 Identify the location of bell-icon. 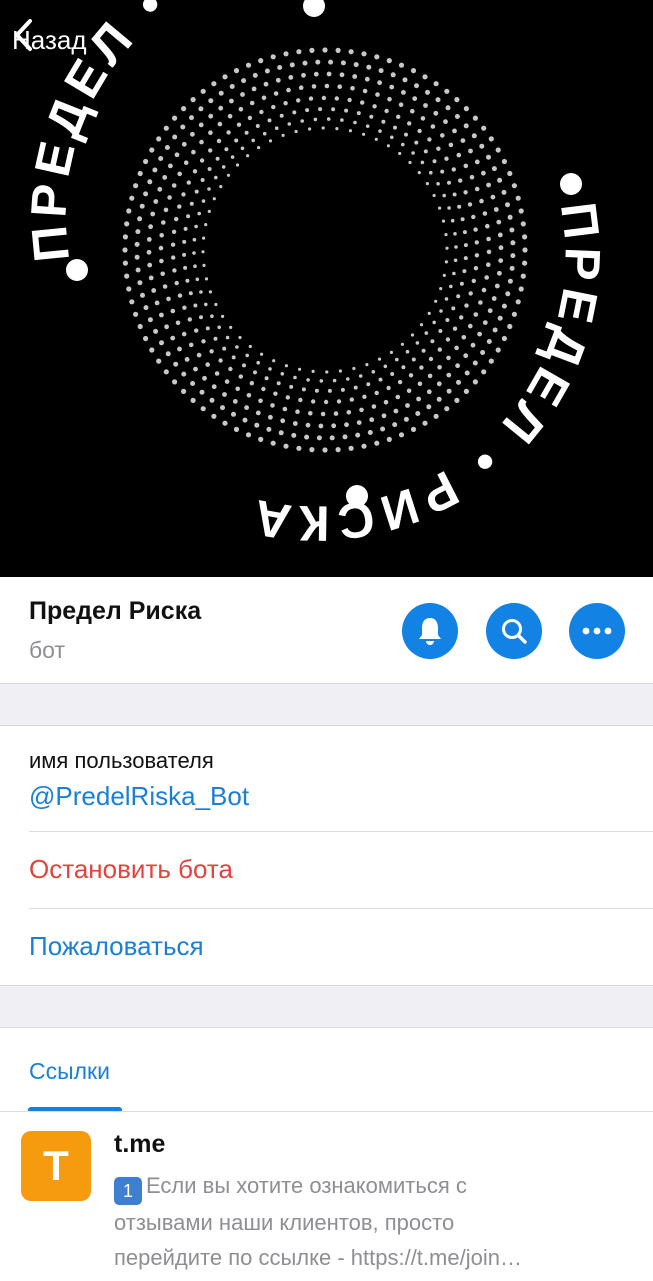
(430, 631).